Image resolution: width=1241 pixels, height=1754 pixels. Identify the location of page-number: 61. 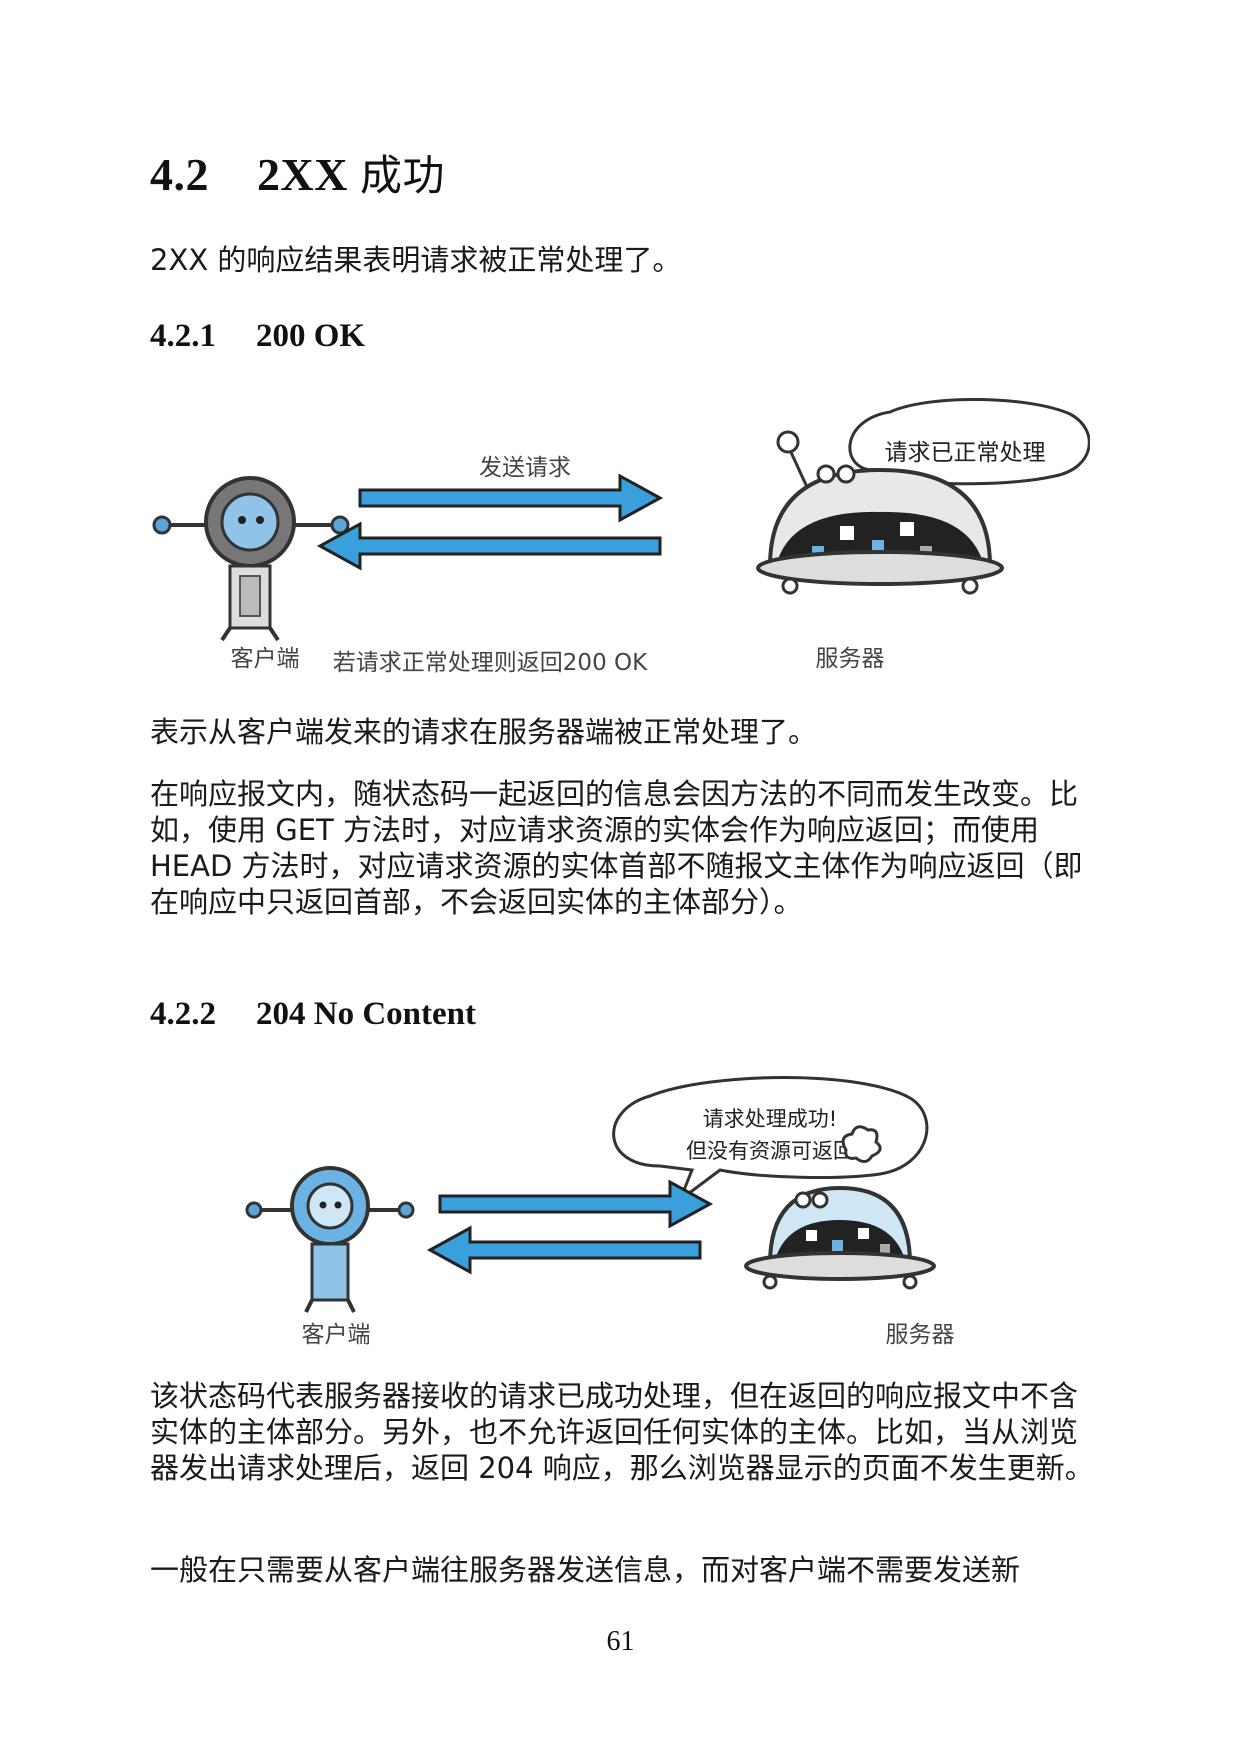
(620, 1641).